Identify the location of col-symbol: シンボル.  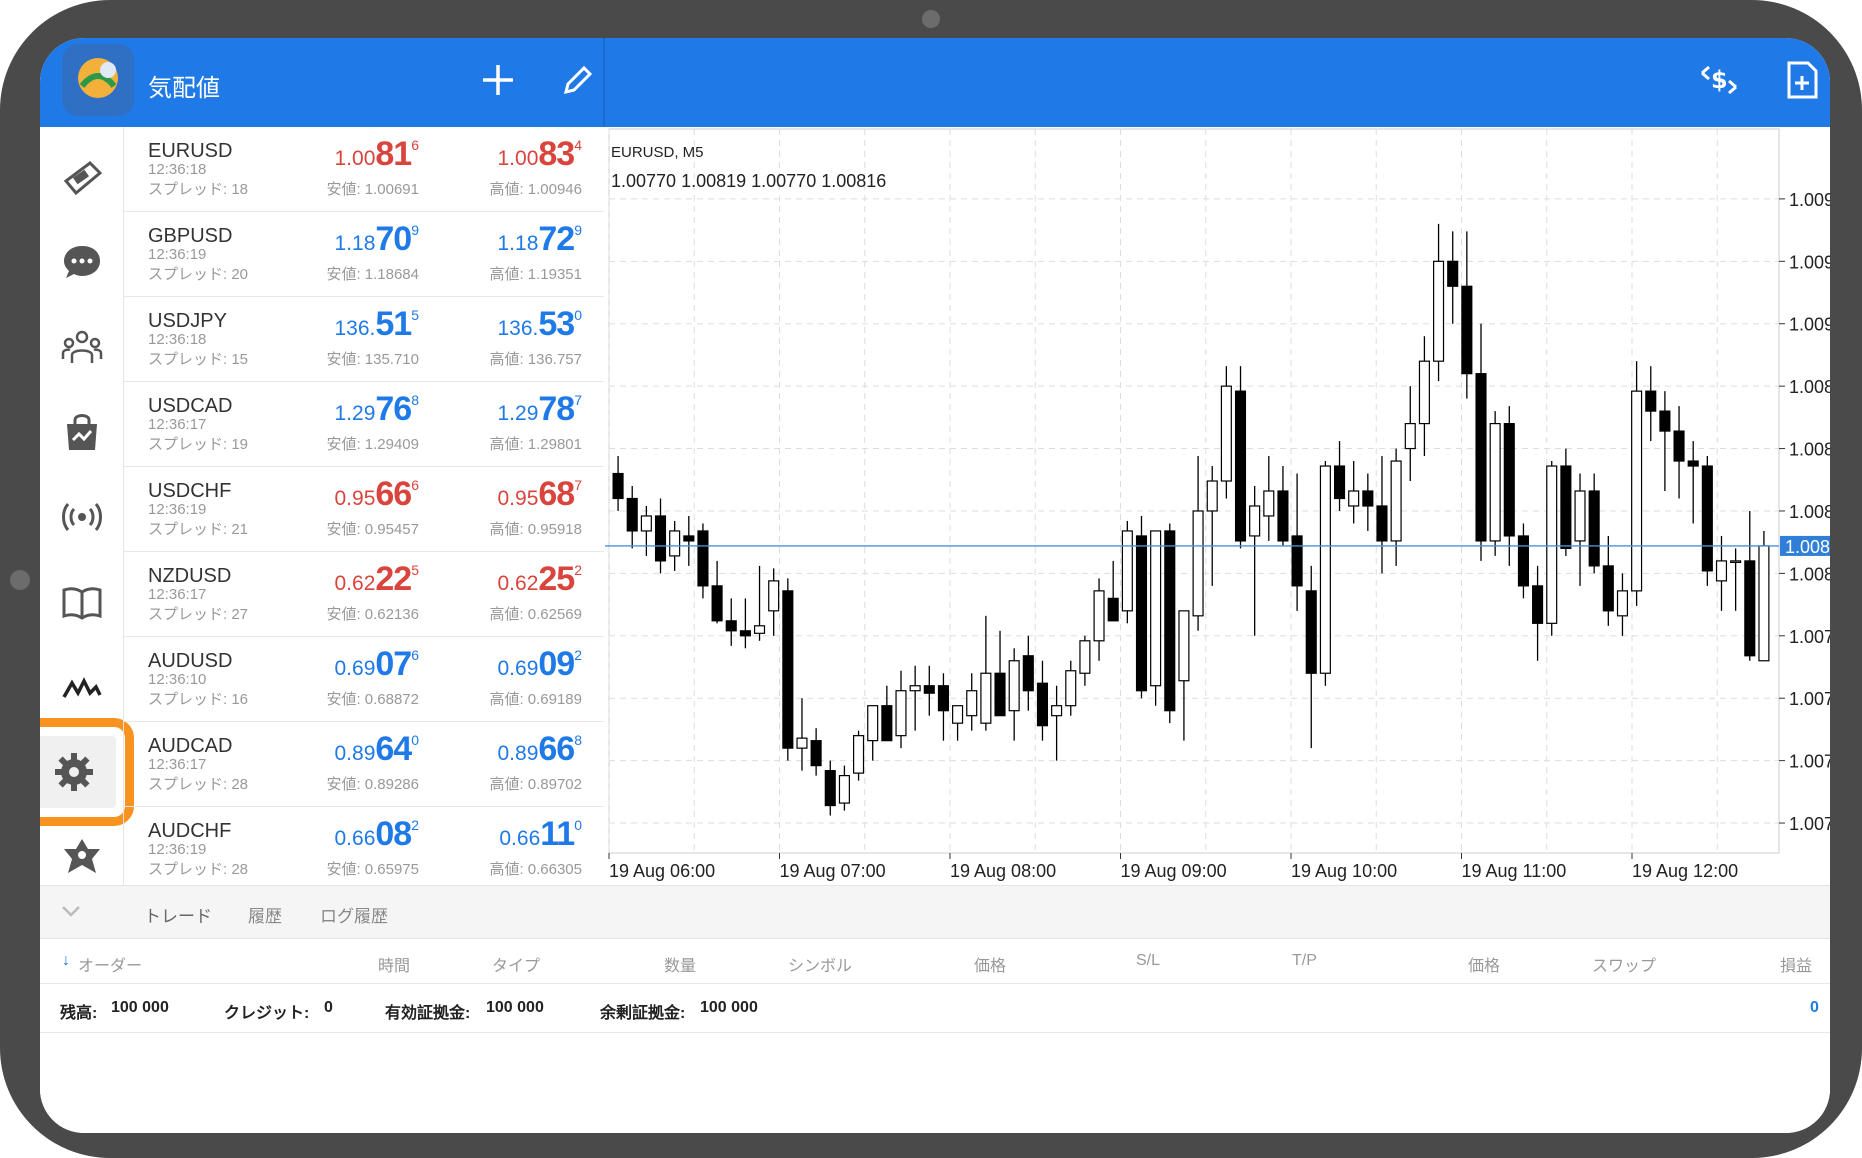
(820, 964).